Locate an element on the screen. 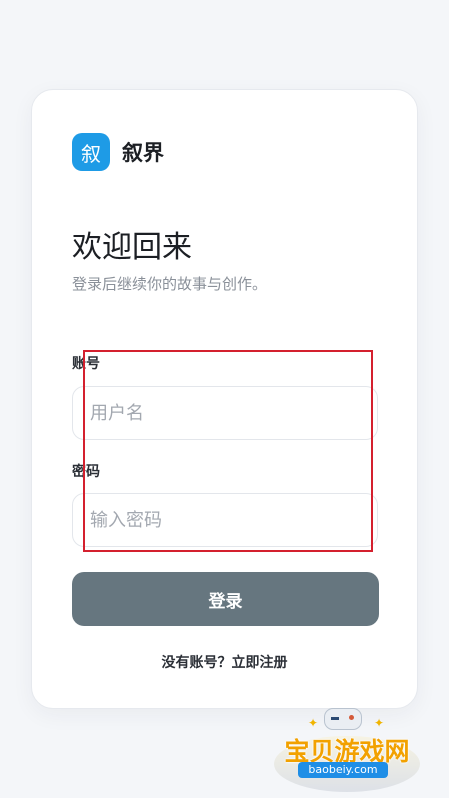 Image resolution: width=449 pixels, height=798 pixels. watermark-url: baobeiy.com is located at coordinates (343, 770).